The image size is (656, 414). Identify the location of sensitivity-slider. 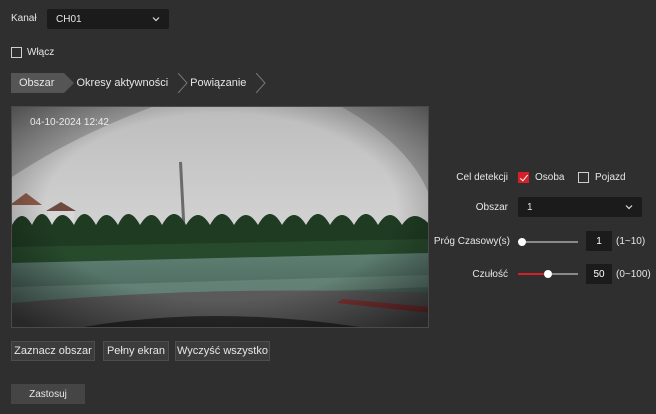
(548, 274).